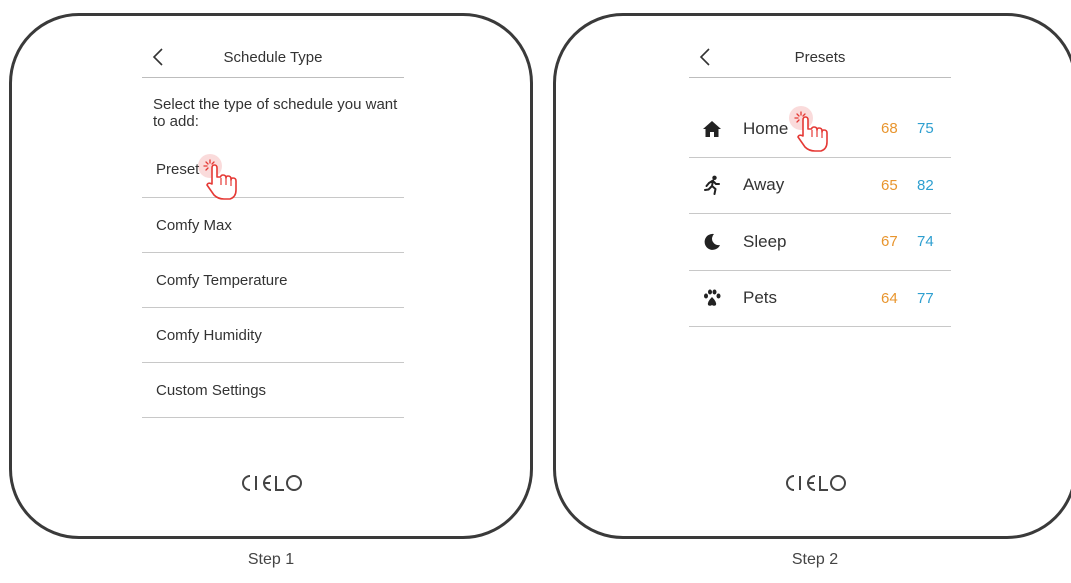 The width and height of the screenshot is (1071, 583). Describe the element at coordinates (766, 128) in the screenshot. I see `preset-name: Home` at that location.